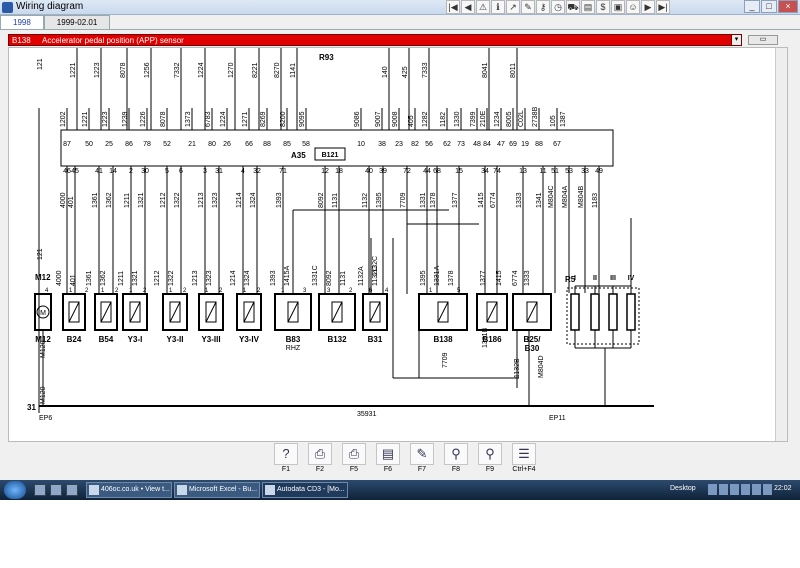  Describe the element at coordinates (293, 70) in the screenshot. I see `top-wire-label: 1141` at that location.